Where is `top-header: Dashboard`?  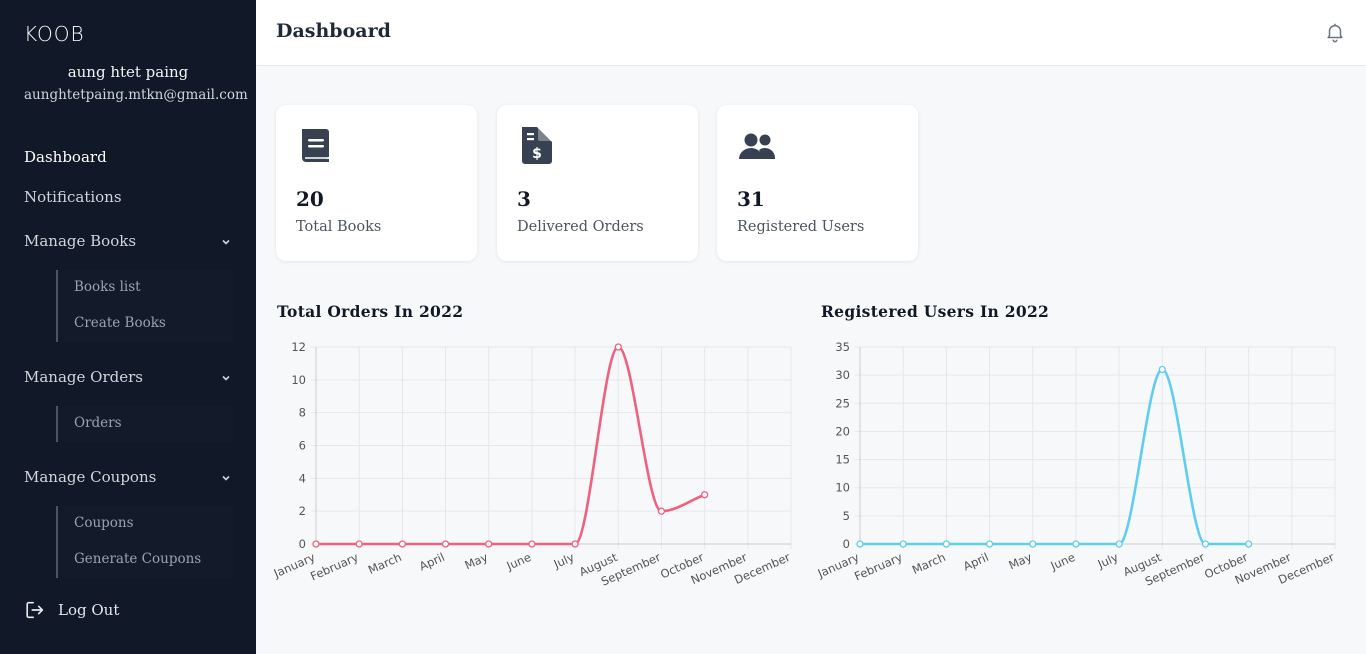 top-header: Dashboard is located at coordinates (811, 33).